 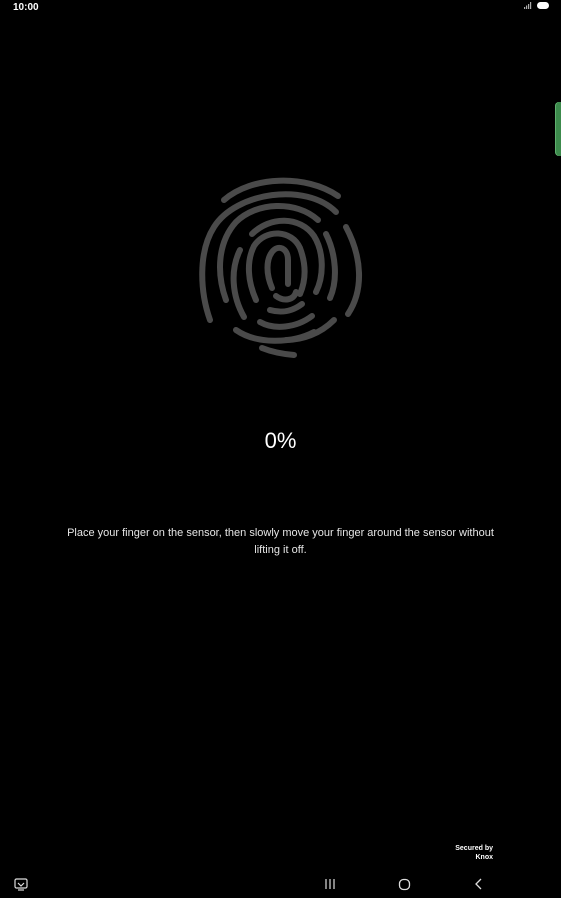 I want to click on enrollment-progress: 0%, so click(x=280, y=440).